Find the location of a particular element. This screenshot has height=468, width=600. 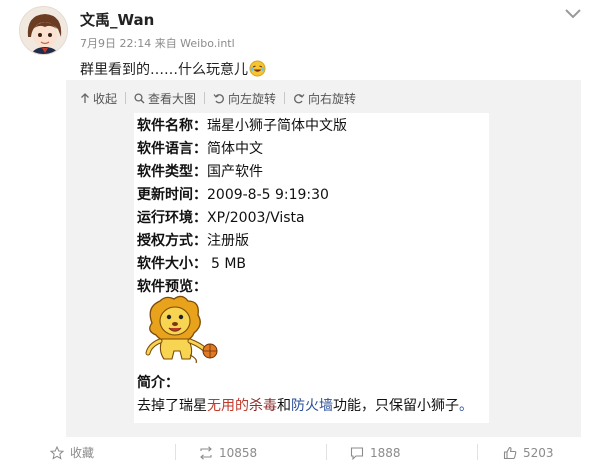

rotate-right-button: 向右旋转 is located at coordinates (324, 98).